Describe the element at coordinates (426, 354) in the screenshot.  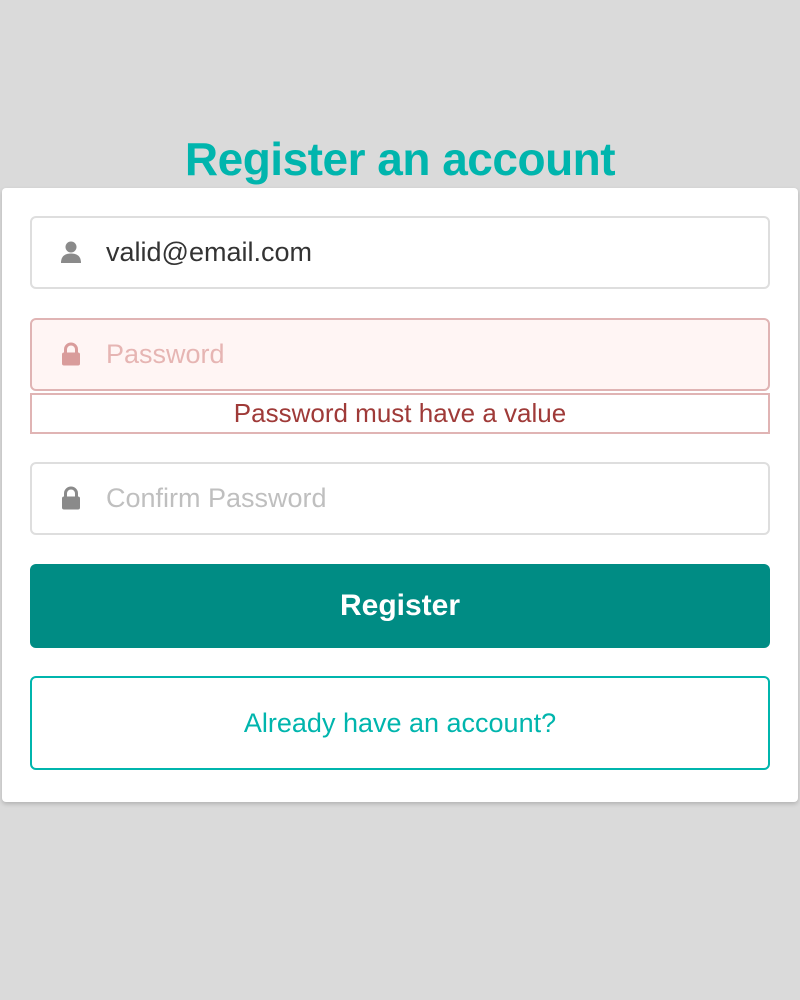
I see `password-input` at that location.